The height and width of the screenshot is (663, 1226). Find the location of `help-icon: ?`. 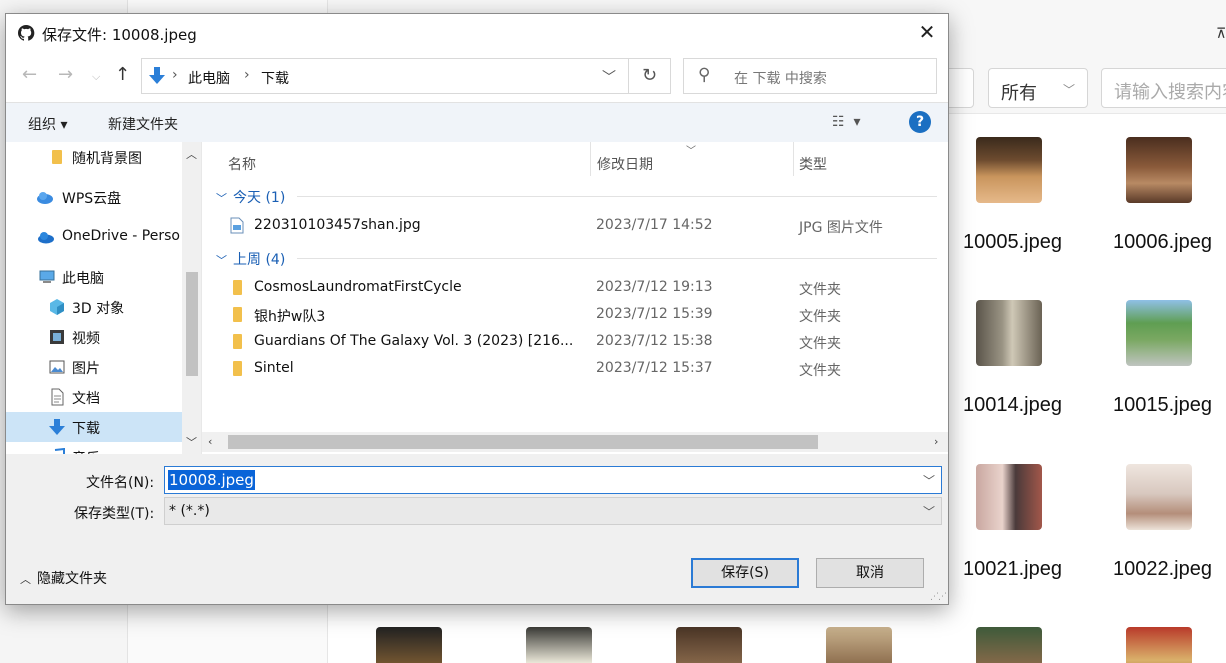

help-icon: ? is located at coordinates (920, 122).